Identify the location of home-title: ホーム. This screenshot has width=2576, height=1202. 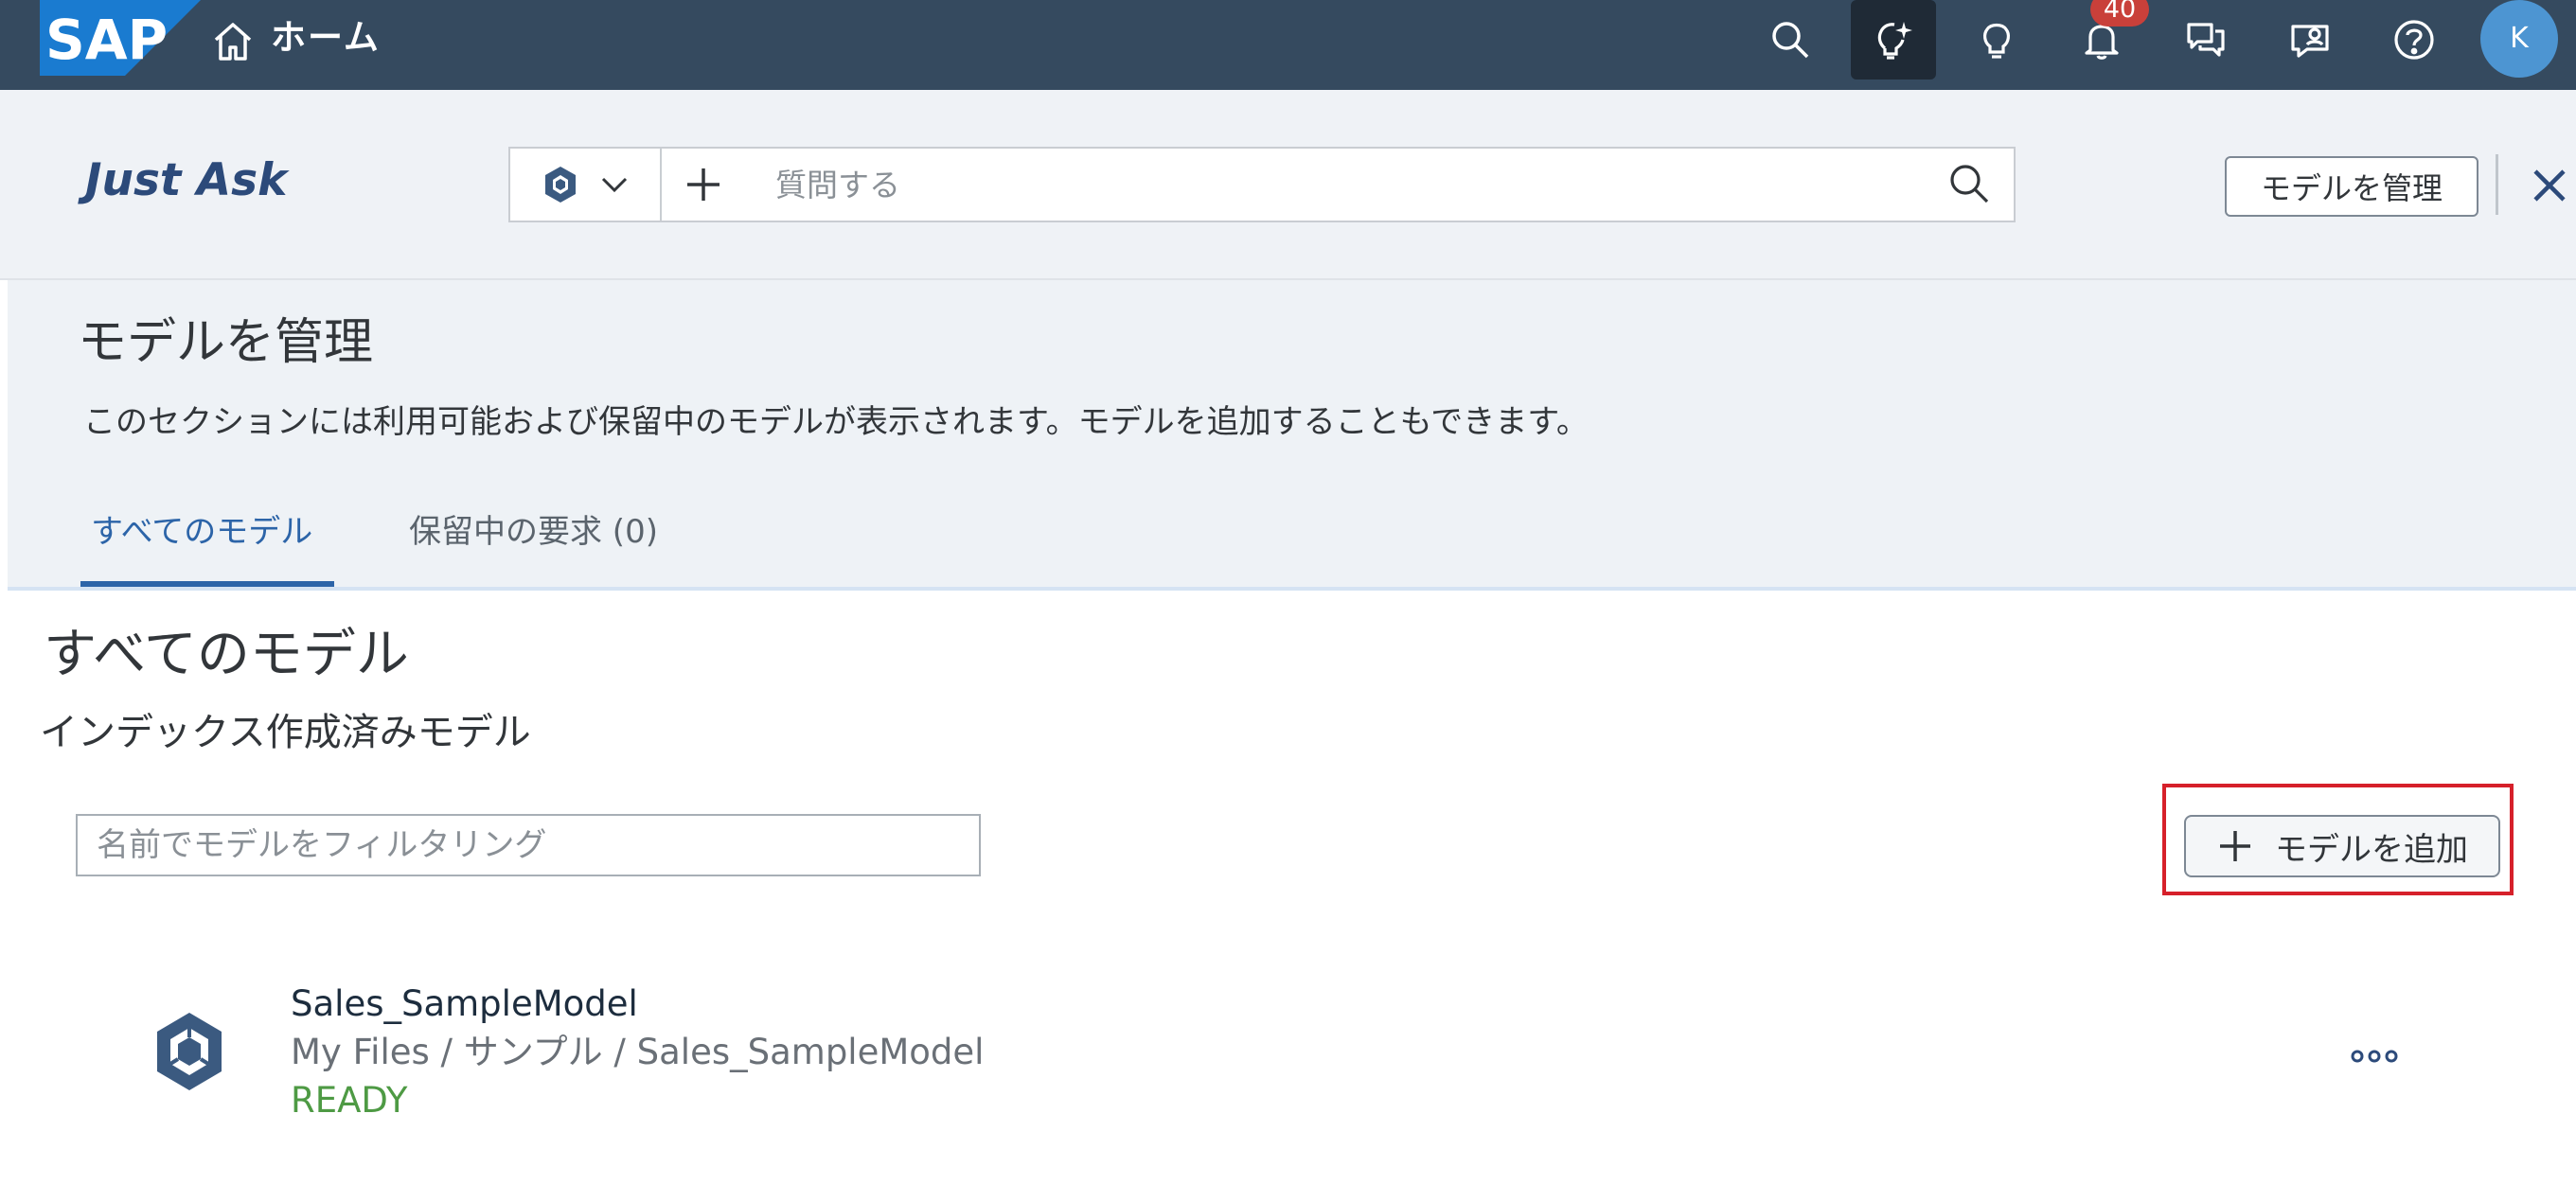
(326, 37).